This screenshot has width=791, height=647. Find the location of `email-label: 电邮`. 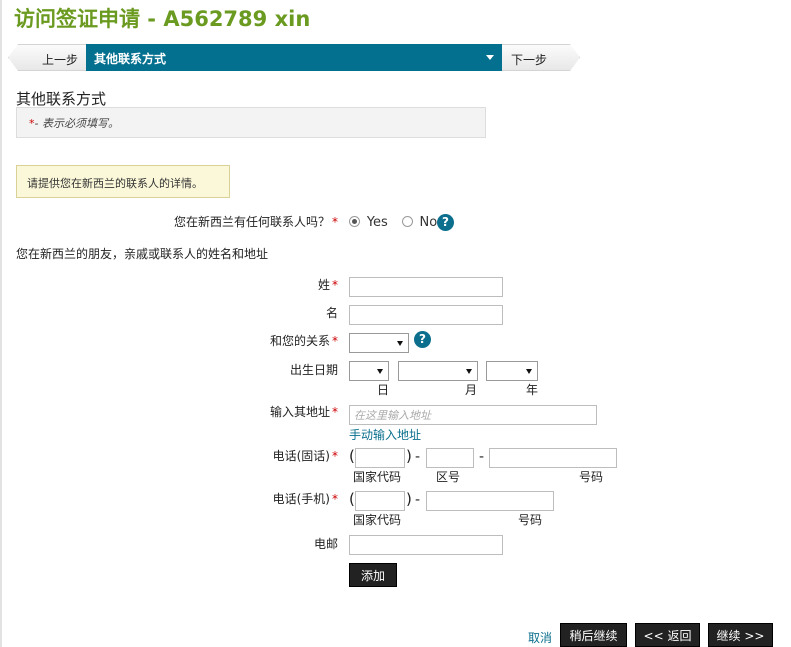

email-label: 电邮 is located at coordinates (325, 544).